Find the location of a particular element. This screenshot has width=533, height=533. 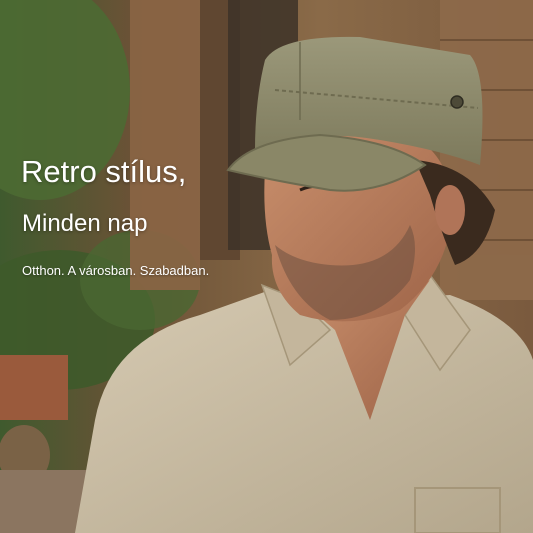

subheadline: Minden nap is located at coordinates (85, 223).